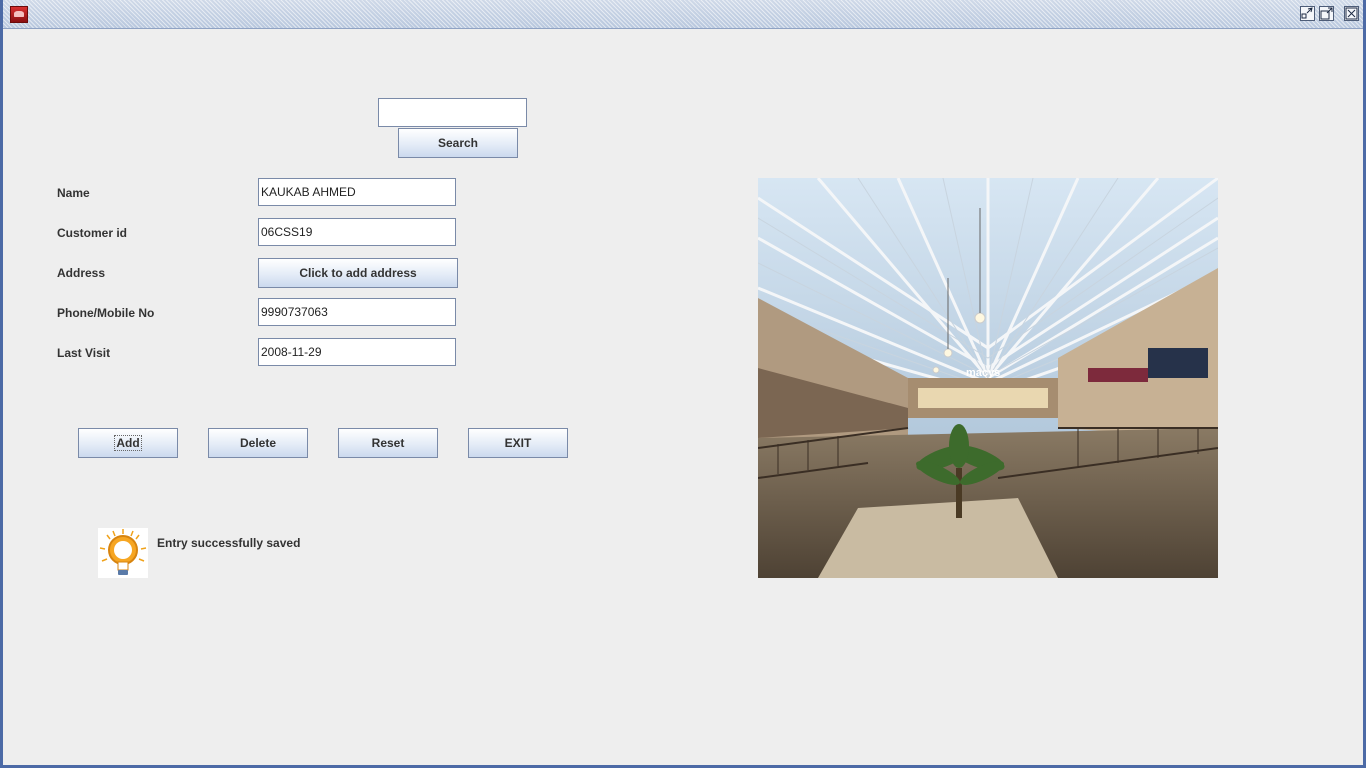 The width and height of the screenshot is (1366, 768). Describe the element at coordinates (258, 443) in the screenshot. I see `delete-button: Delete` at that location.